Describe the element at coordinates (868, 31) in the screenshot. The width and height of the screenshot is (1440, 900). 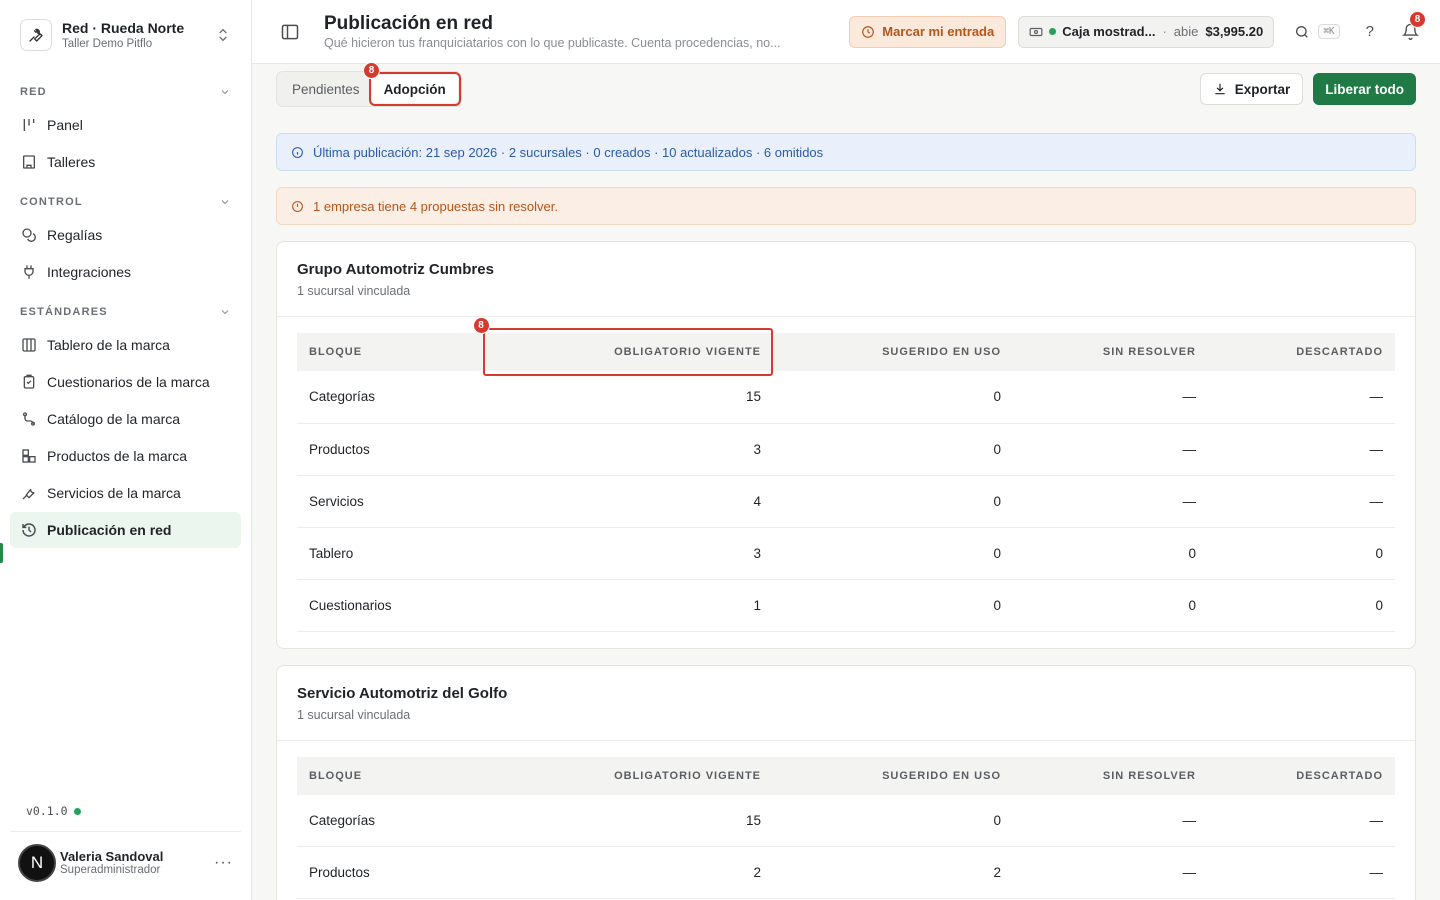
I see `clock-icon` at that location.